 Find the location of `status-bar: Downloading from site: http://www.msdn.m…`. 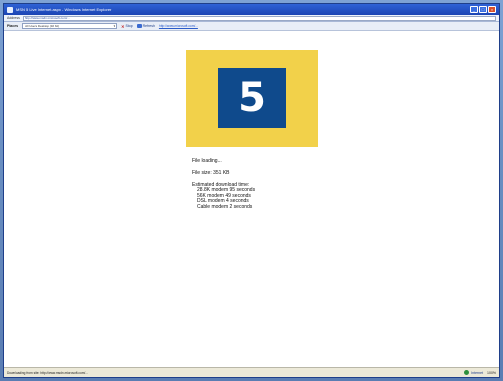

status-bar: Downloading from site: http://www.msdn.m… is located at coordinates (251, 372).